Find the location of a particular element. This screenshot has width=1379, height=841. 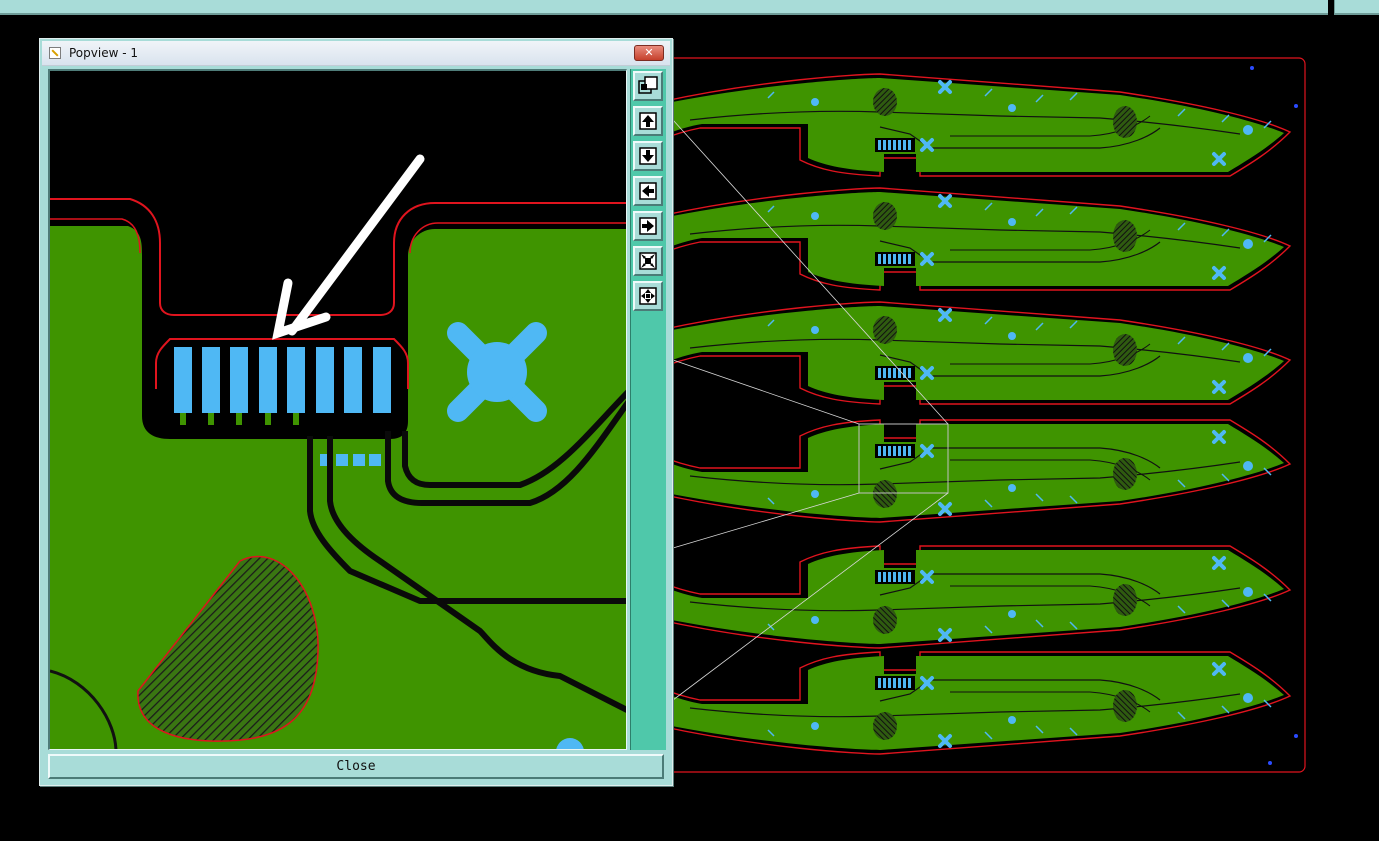

pan-right-icon is located at coordinates (648, 226).